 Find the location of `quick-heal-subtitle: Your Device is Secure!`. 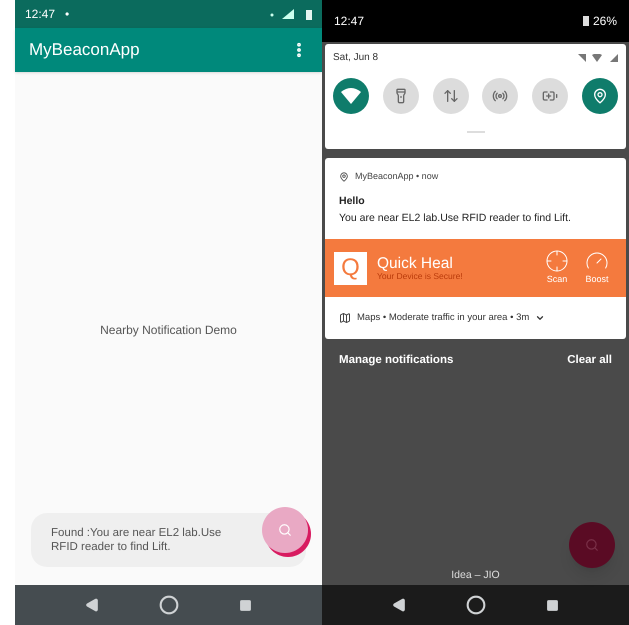

quick-heal-subtitle: Your Device is Secure! is located at coordinates (420, 276).